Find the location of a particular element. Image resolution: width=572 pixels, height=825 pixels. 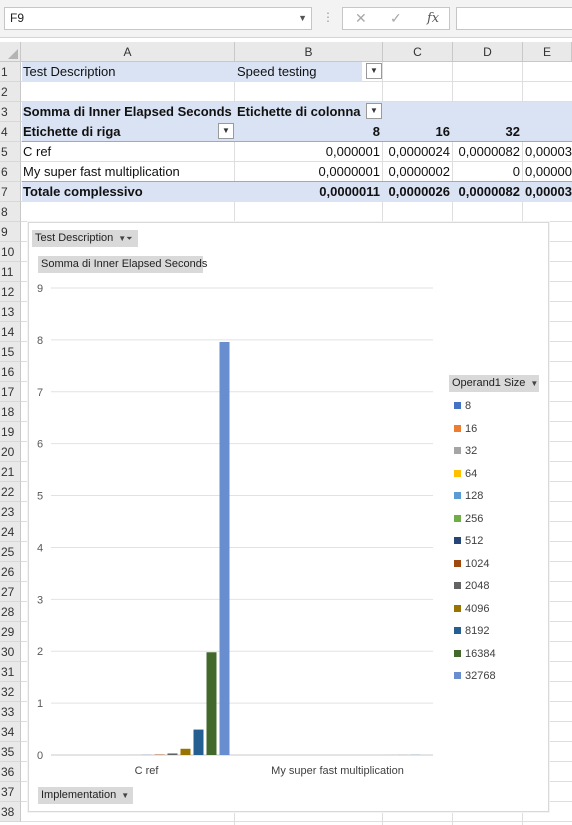

row-header: 22 is located at coordinates (10, 492).